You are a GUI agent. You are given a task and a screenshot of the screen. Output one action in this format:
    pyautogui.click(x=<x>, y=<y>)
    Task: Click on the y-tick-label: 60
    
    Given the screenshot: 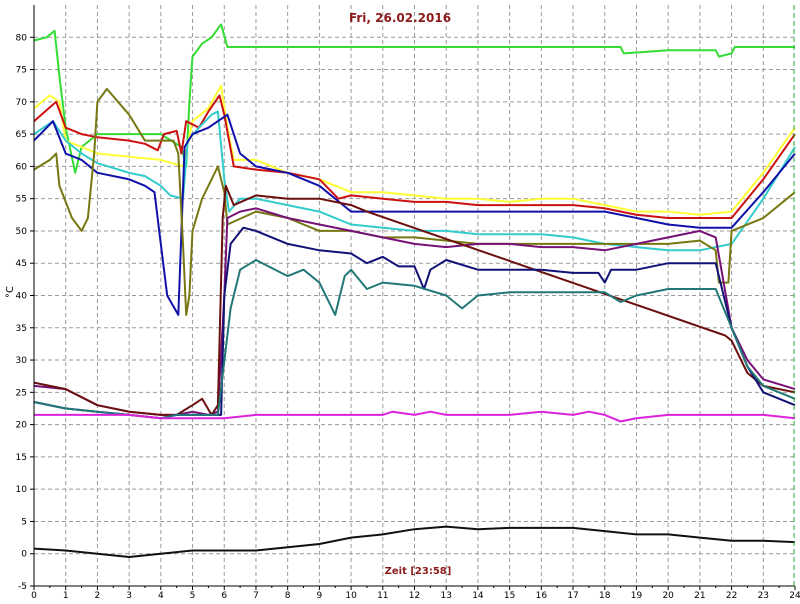 What is the action you would take?
    pyautogui.click(x=22, y=167)
    